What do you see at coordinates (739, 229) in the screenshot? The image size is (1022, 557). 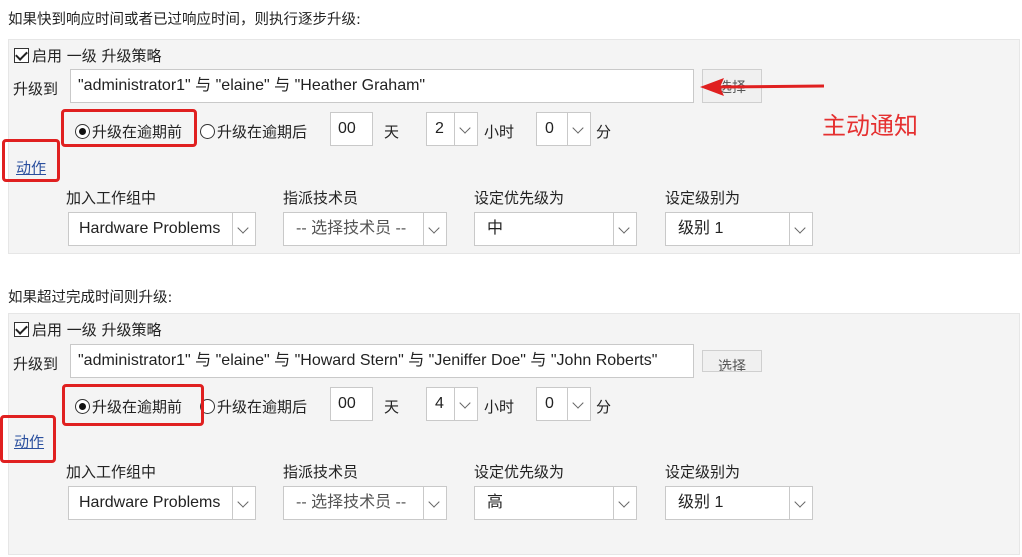 I see `level-select-1: 级别 1` at bounding box center [739, 229].